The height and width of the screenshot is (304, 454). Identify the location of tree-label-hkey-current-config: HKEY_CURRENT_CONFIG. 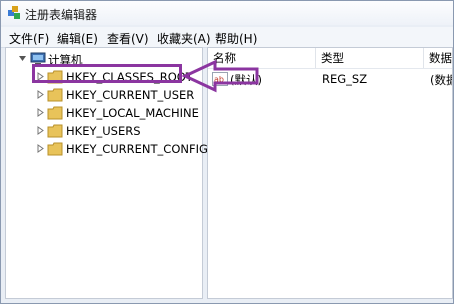
(137, 149).